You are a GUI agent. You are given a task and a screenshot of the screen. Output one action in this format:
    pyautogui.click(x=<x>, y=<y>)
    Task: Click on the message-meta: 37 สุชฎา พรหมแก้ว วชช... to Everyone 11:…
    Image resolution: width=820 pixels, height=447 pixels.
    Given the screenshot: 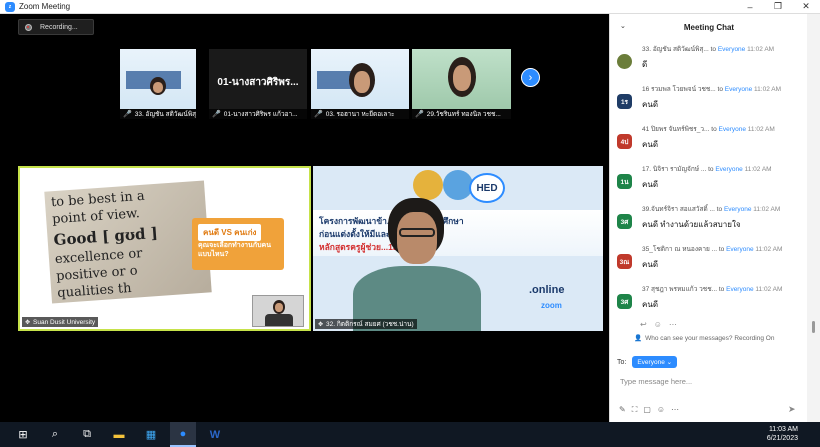 What is the action you would take?
    pyautogui.click(x=724, y=289)
    